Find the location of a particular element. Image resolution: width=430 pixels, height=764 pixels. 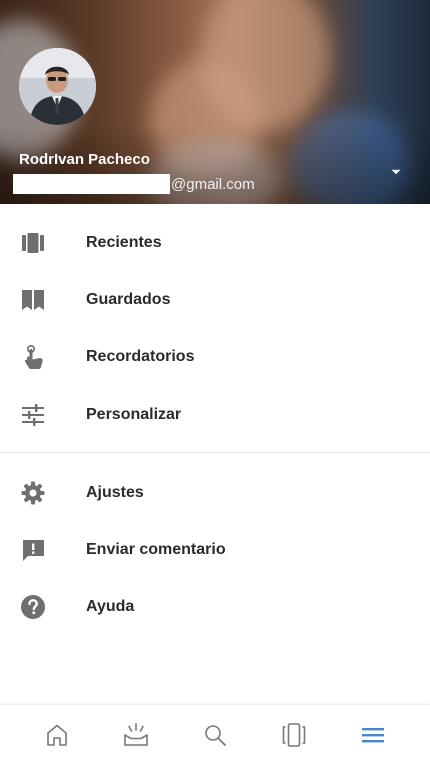

menu-item-recientes: Recientes is located at coordinates (215, 242).